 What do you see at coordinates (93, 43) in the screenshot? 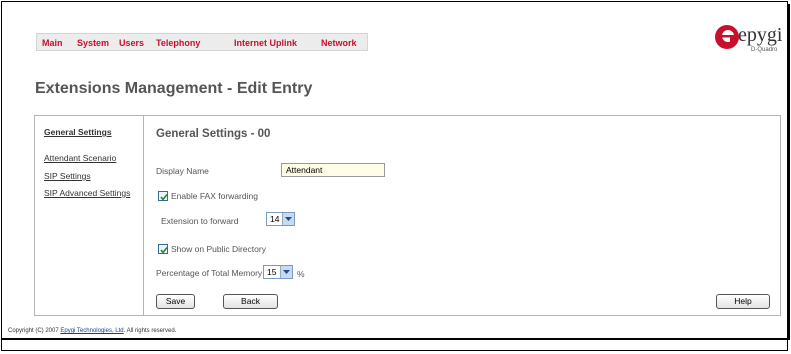
I see `nav-item-system: System` at bounding box center [93, 43].